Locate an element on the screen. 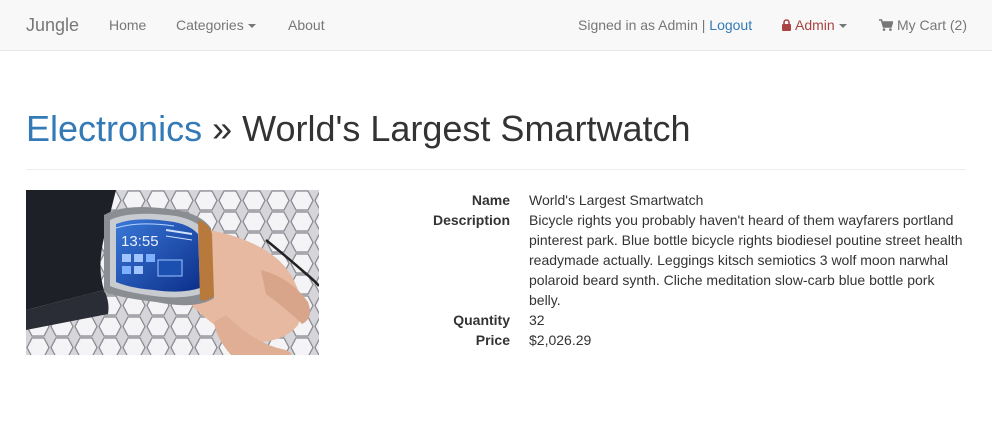 The height and width of the screenshot is (429, 992). shopping-cart-icon is located at coordinates (886, 25).